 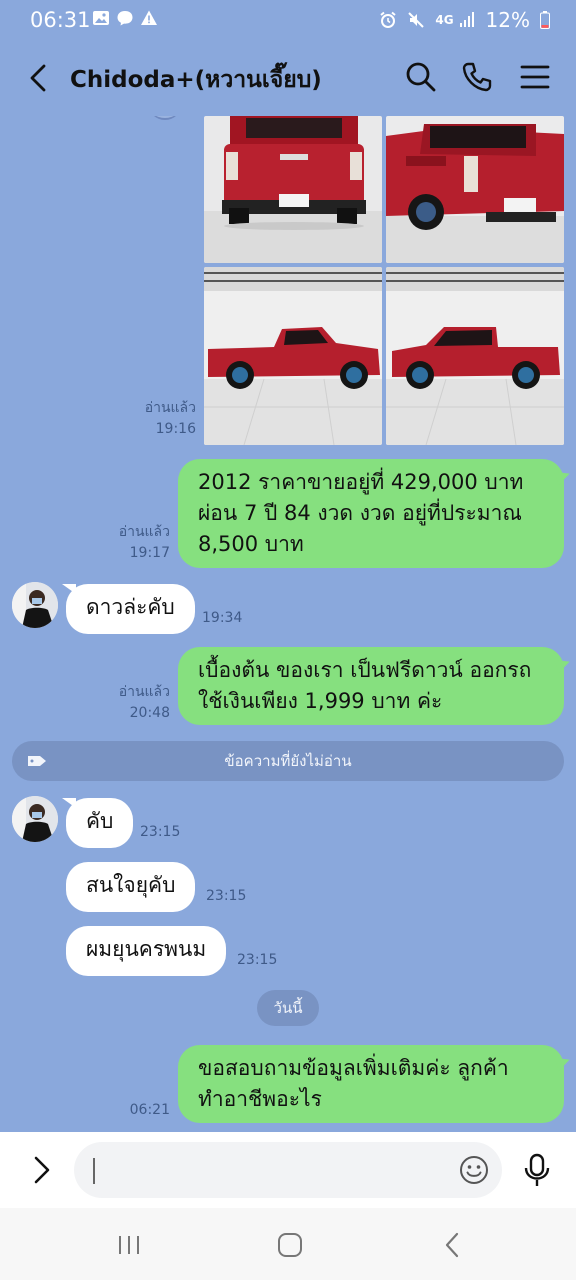 What do you see at coordinates (251, 544) in the screenshot?
I see `message-line: 8,500 บาท` at bounding box center [251, 544].